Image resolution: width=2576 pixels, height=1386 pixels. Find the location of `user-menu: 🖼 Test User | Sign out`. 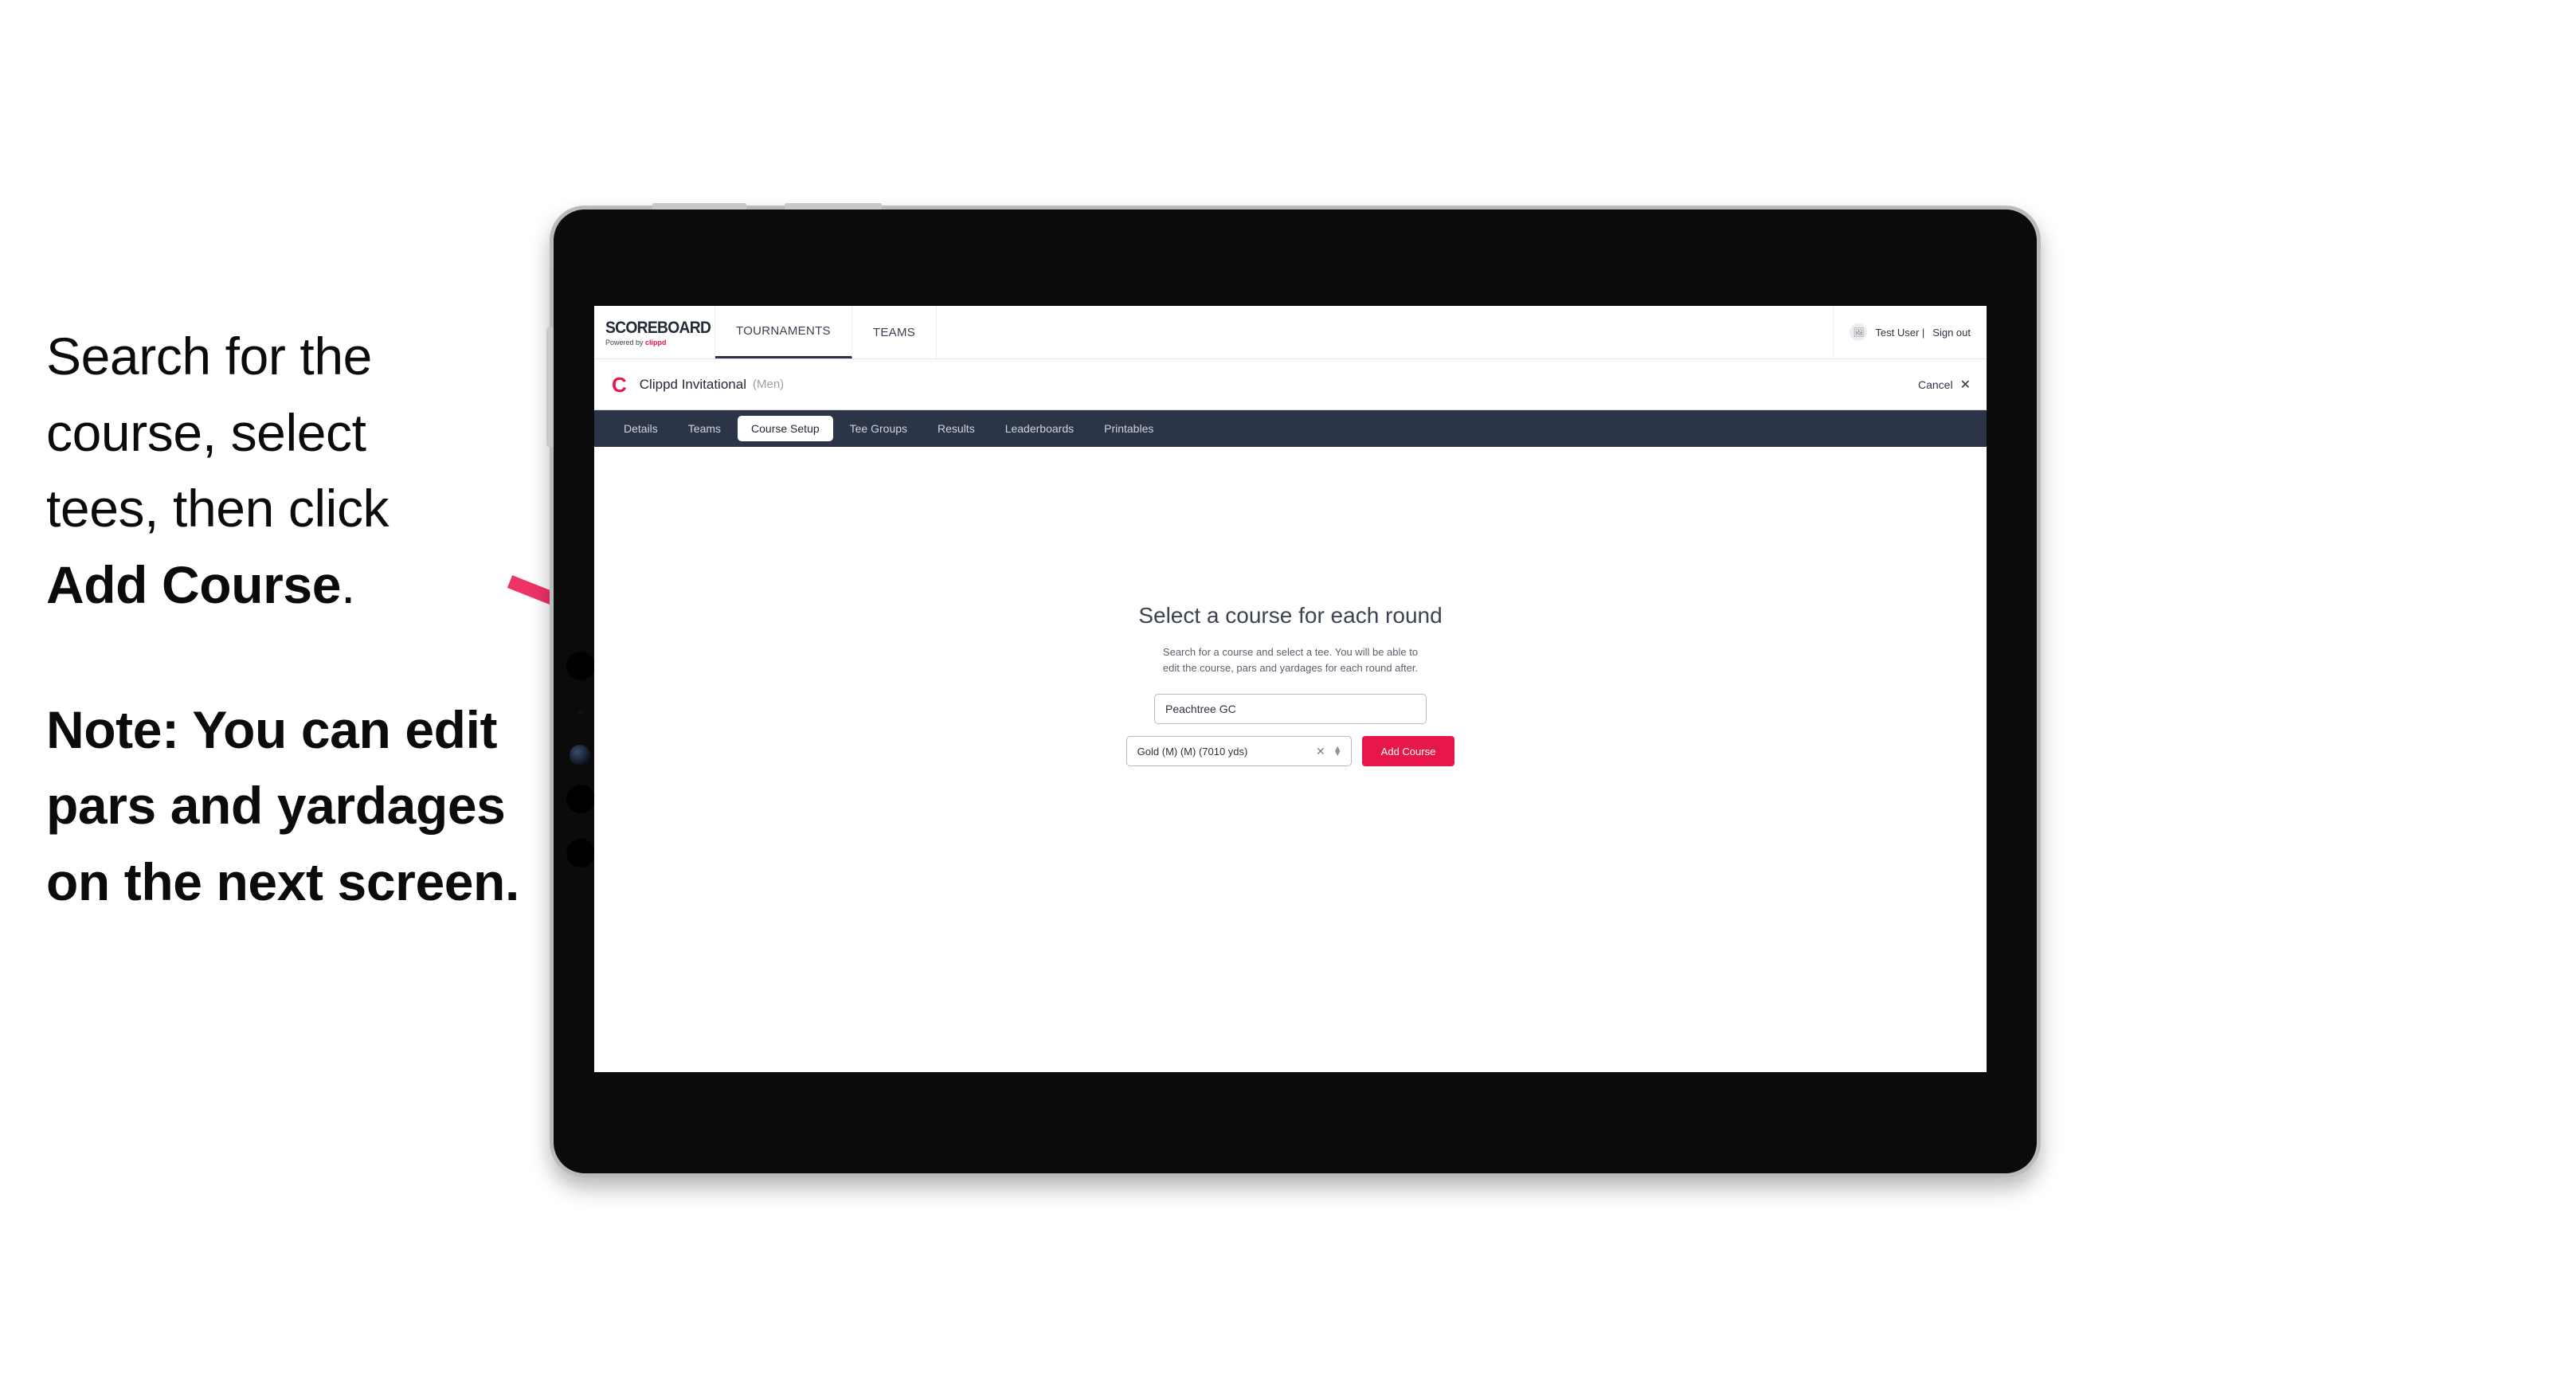

user-menu: 🖼 Test User | Sign out is located at coordinates (1910, 332).